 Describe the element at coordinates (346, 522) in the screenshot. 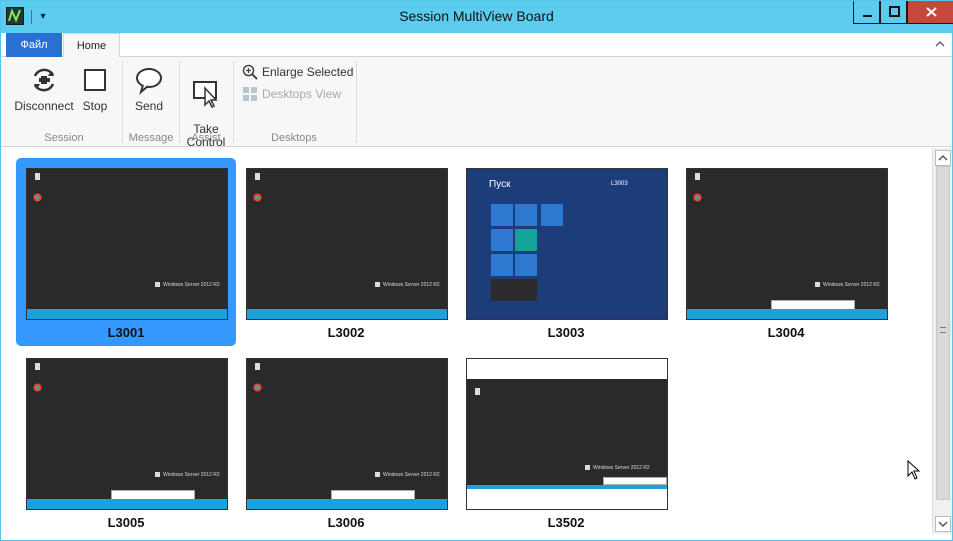

I see `session-name: L3006` at that location.